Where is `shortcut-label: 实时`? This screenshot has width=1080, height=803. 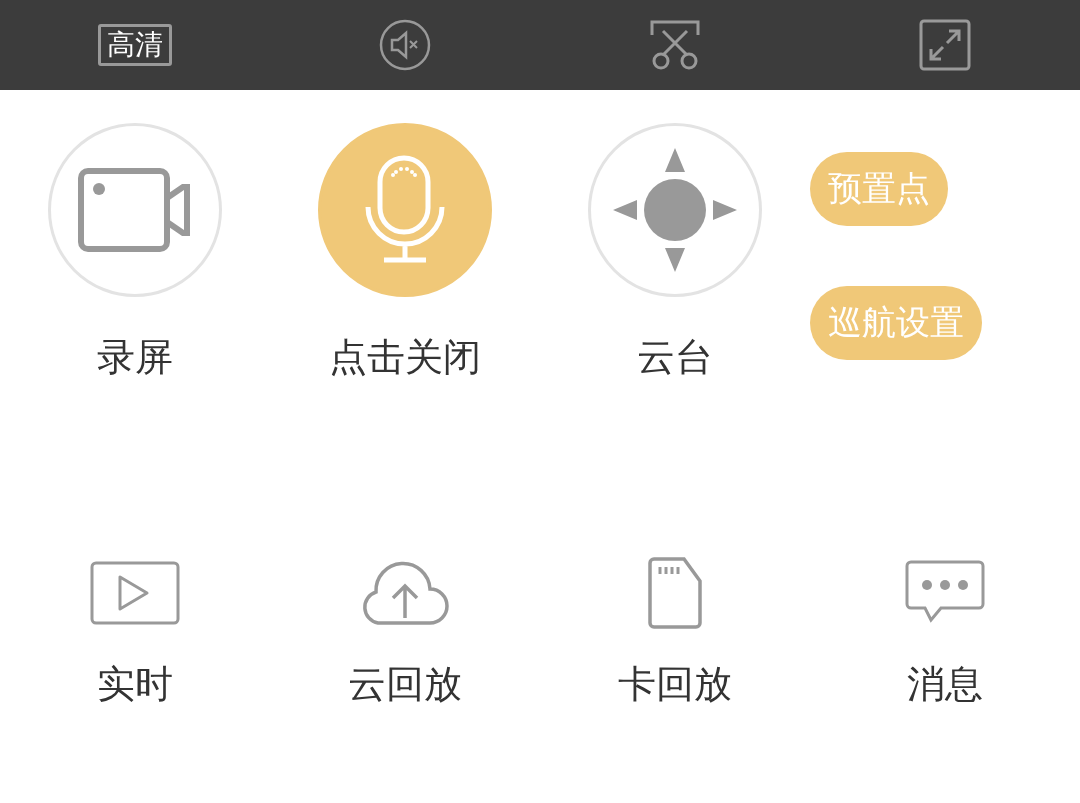 shortcut-label: 实时 is located at coordinates (135, 684).